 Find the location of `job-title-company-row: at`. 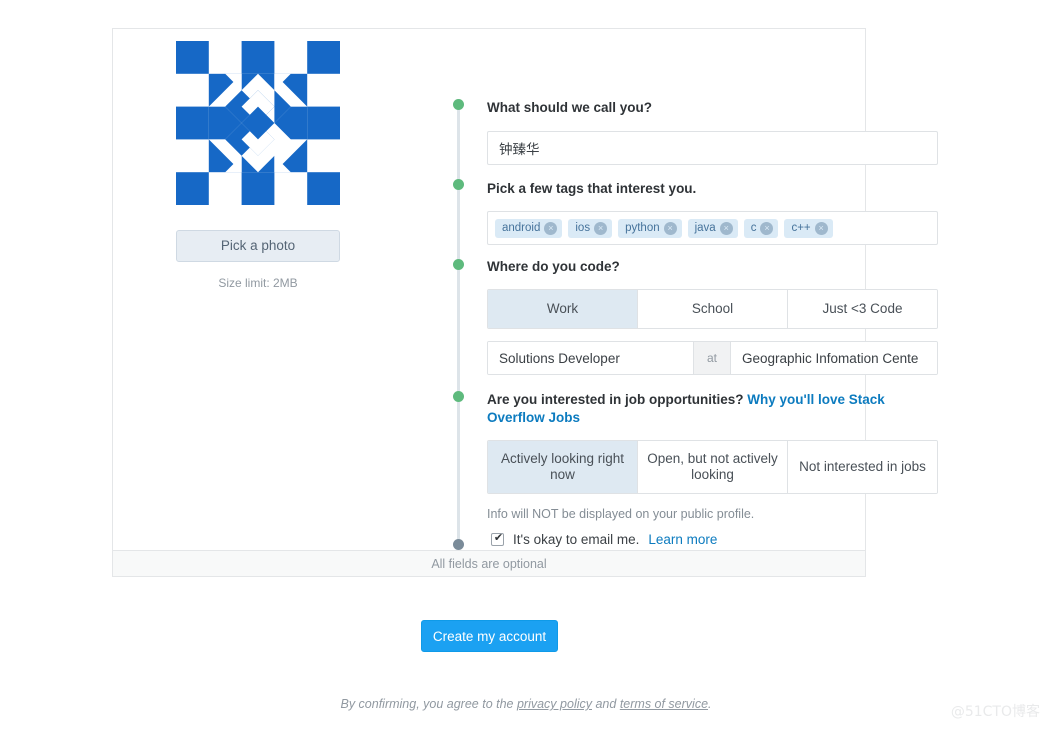

job-title-company-row: at is located at coordinates (712, 358).